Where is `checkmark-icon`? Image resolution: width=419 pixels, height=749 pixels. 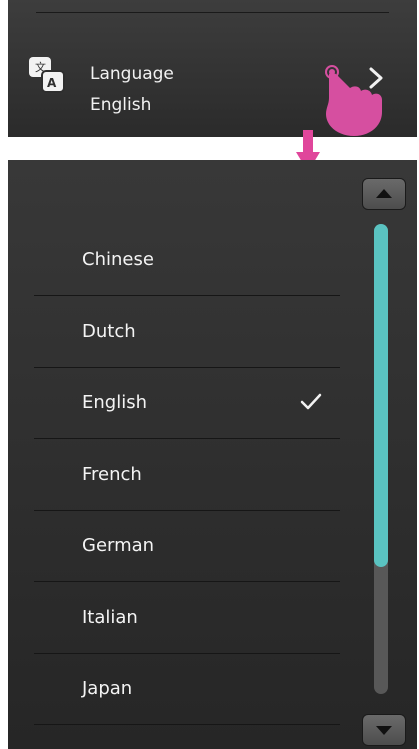
checkmark-icon is located at coordinates (311, 401).